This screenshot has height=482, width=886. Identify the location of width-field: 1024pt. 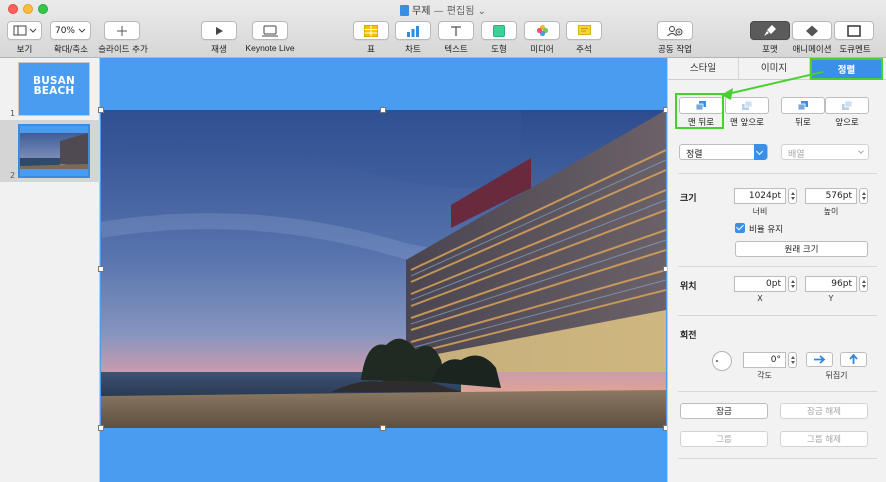
(760, 196).